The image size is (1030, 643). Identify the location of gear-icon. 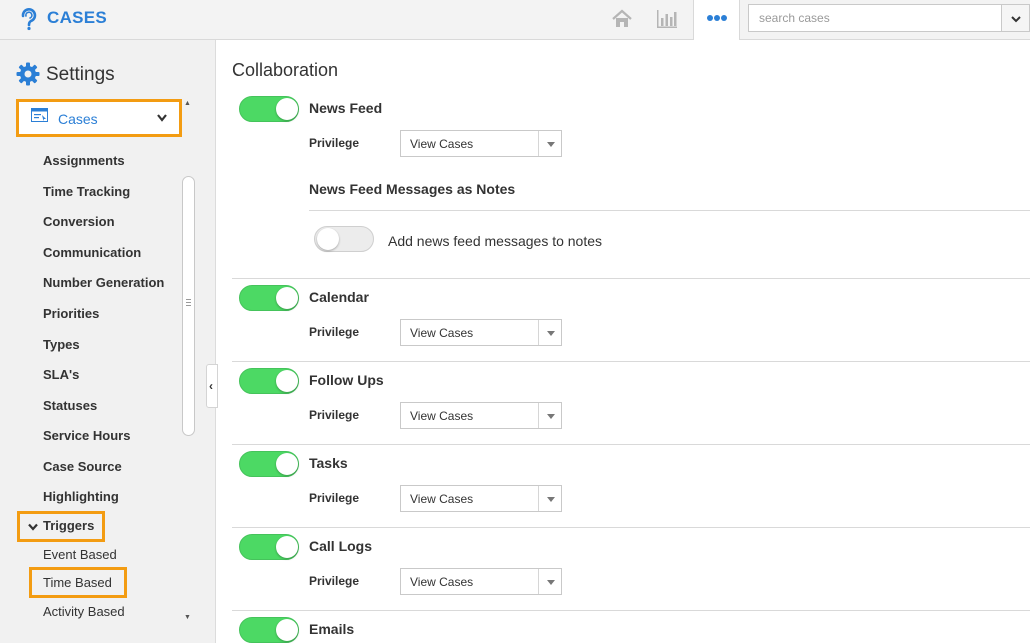
(28, 74).